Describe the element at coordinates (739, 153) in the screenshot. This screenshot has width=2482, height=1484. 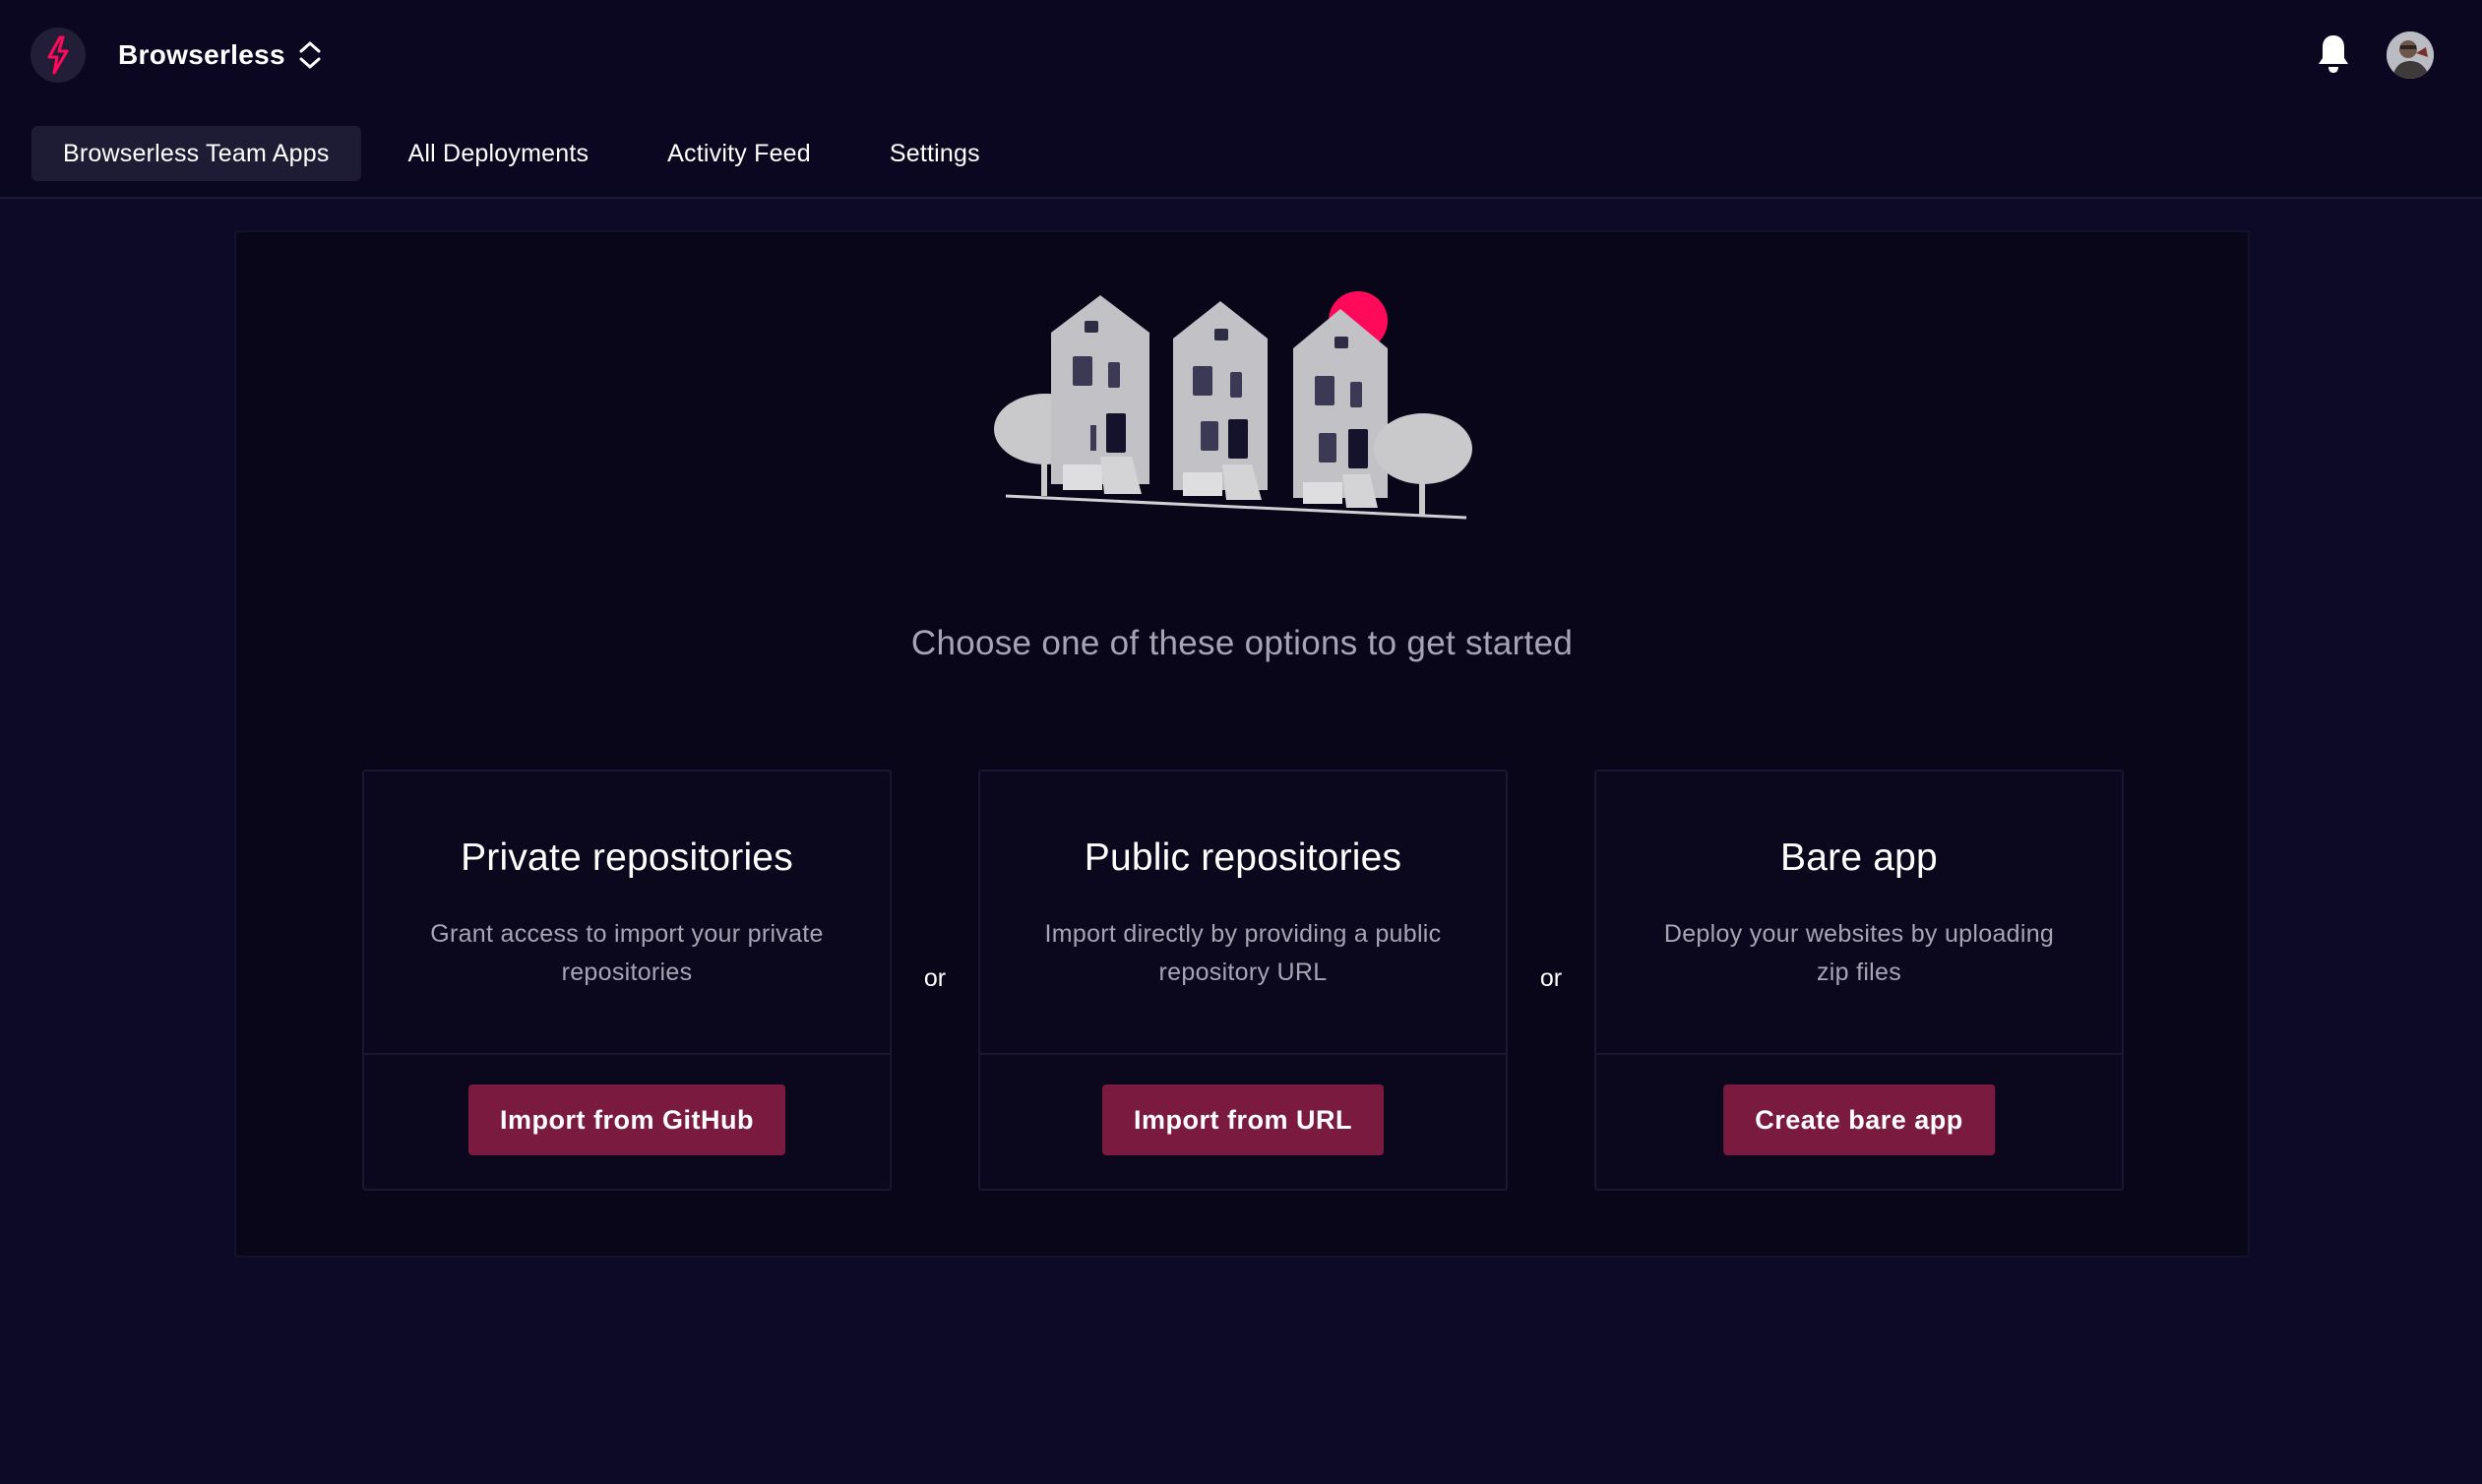
I see `tab-activity-feed: Activity Feed` at that location.